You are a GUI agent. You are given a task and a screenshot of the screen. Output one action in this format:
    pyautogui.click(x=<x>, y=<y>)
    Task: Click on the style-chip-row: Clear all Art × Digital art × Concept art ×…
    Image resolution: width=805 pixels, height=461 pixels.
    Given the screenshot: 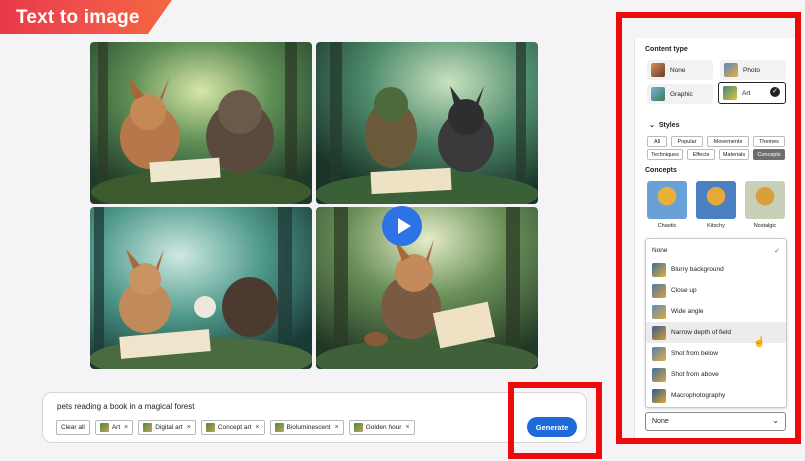 What is the action you would take?
    pyautogui.click(x=235, y=427)
    